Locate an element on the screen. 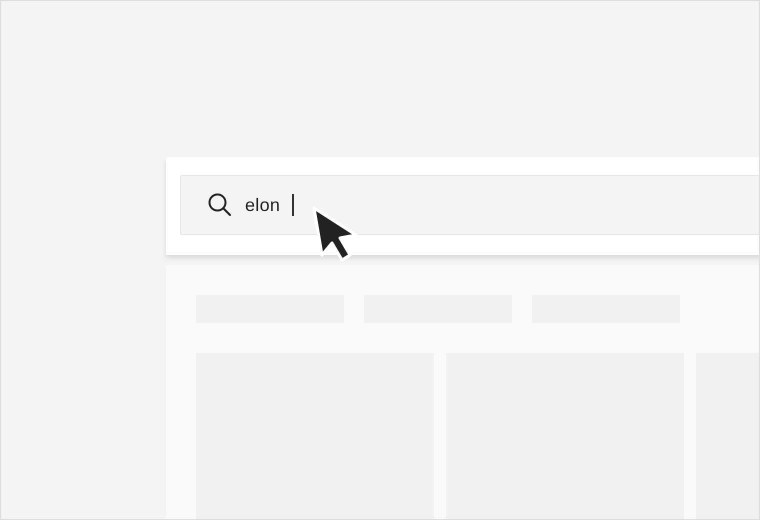 Image resolution: width=760 pixels, height=520 pixels. search-query: elon is located at coordinates (262, 205).